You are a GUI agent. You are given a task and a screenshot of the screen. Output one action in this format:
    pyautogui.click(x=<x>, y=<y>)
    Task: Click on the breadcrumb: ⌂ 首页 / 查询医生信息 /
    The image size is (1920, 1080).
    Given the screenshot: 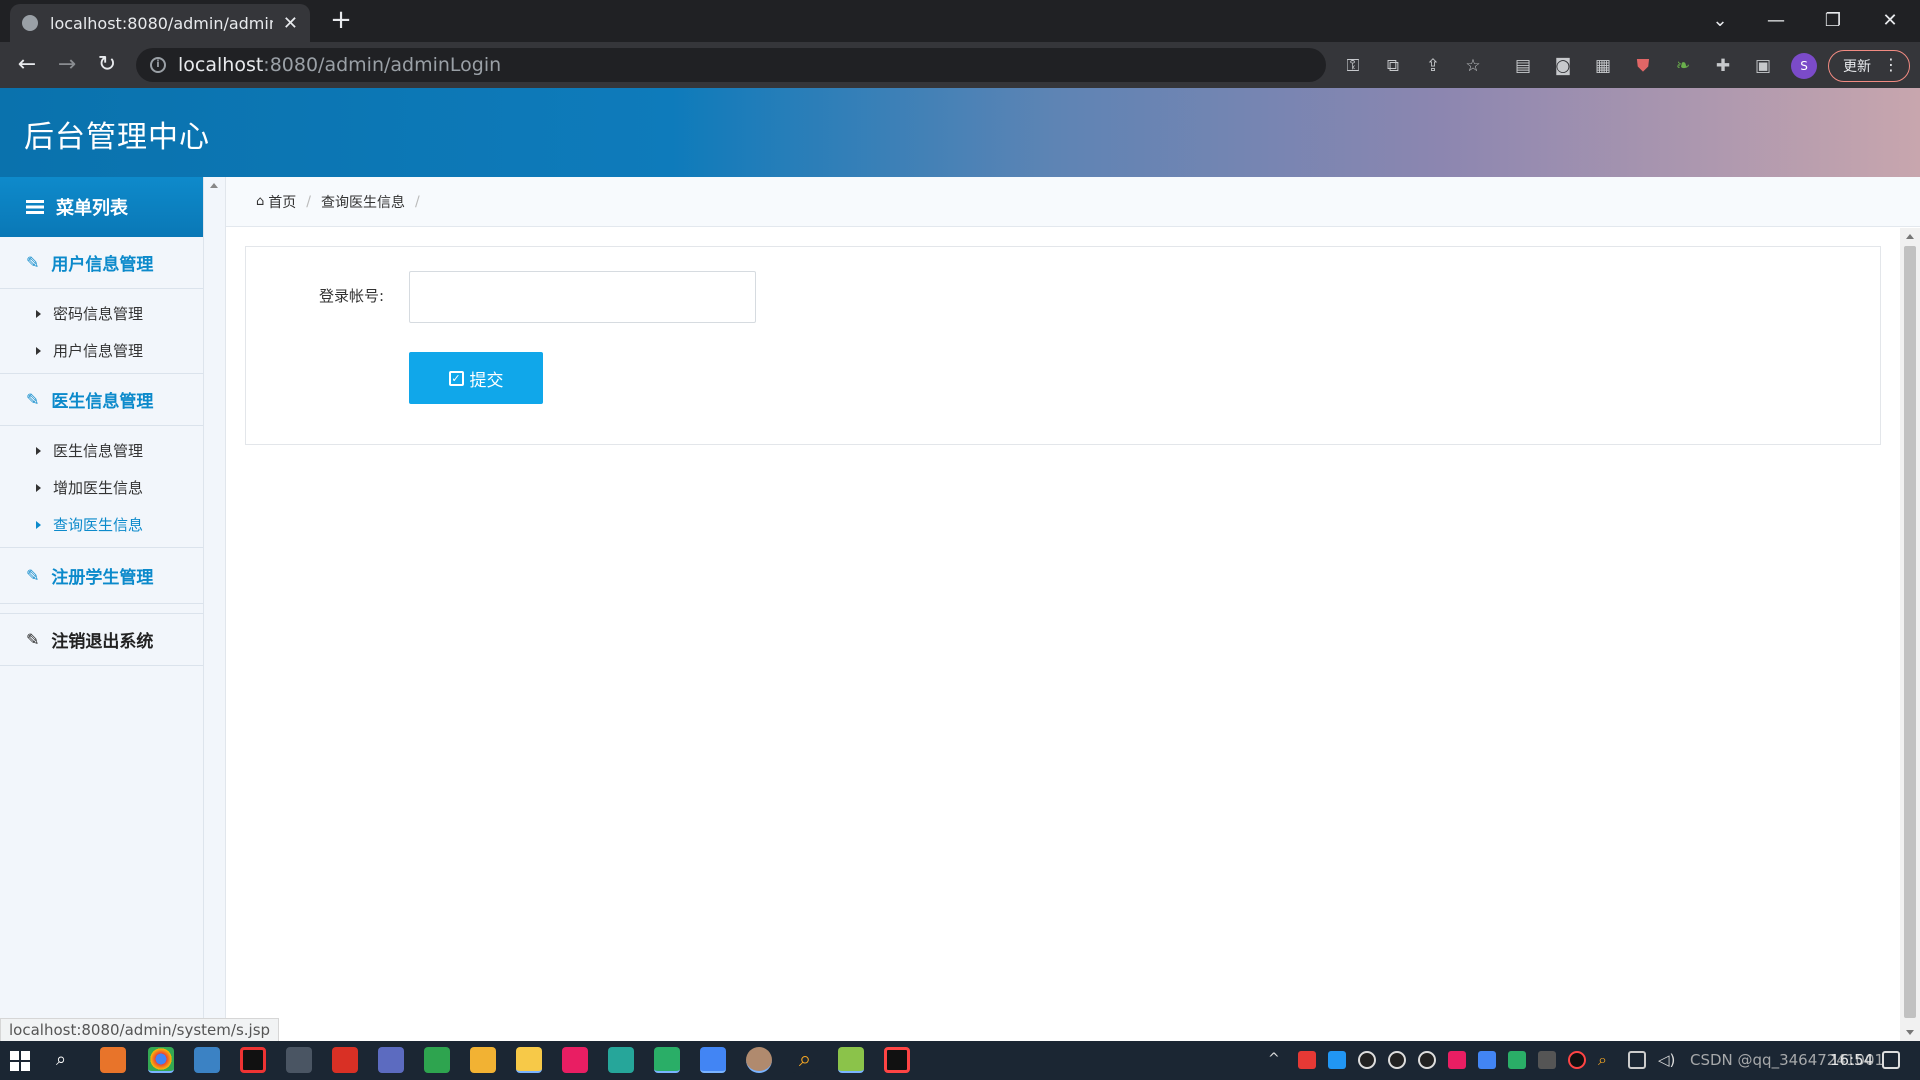 What is the action you would take?
    pyautogui.click(x=1073, y=202)
    